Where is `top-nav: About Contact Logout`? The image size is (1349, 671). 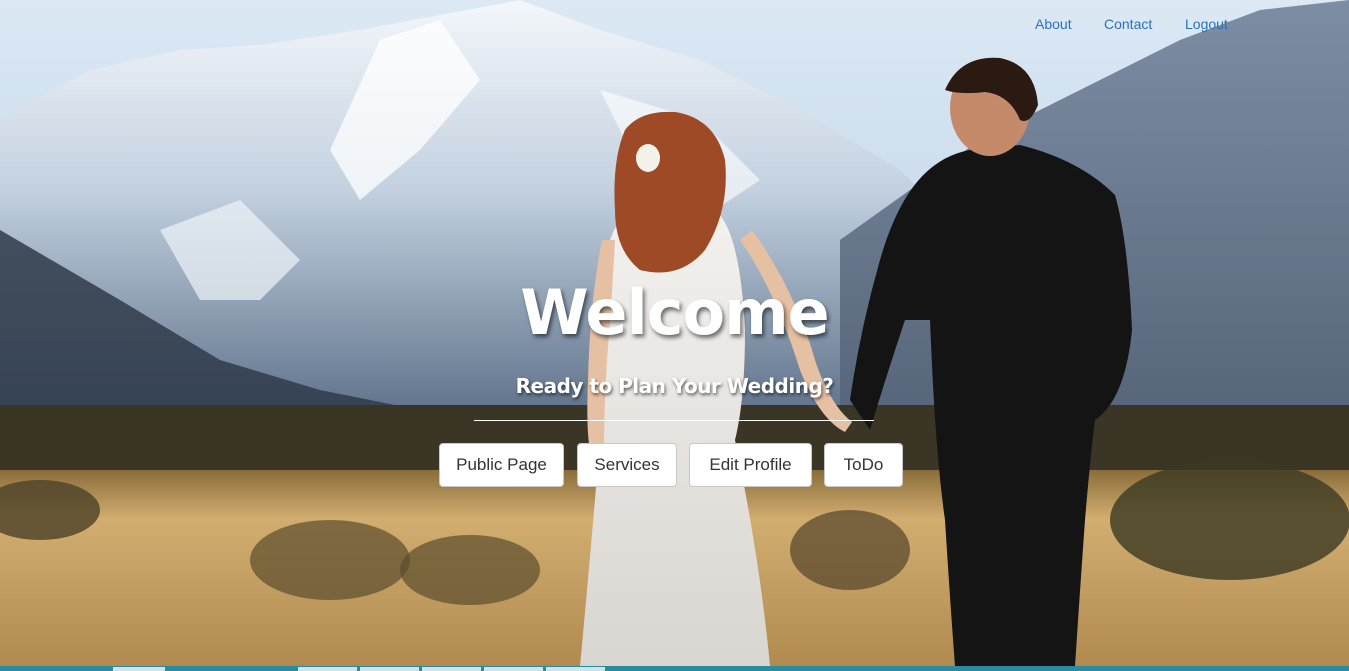
top-nav: About Contact Logout is located at coordinates (674, 26).